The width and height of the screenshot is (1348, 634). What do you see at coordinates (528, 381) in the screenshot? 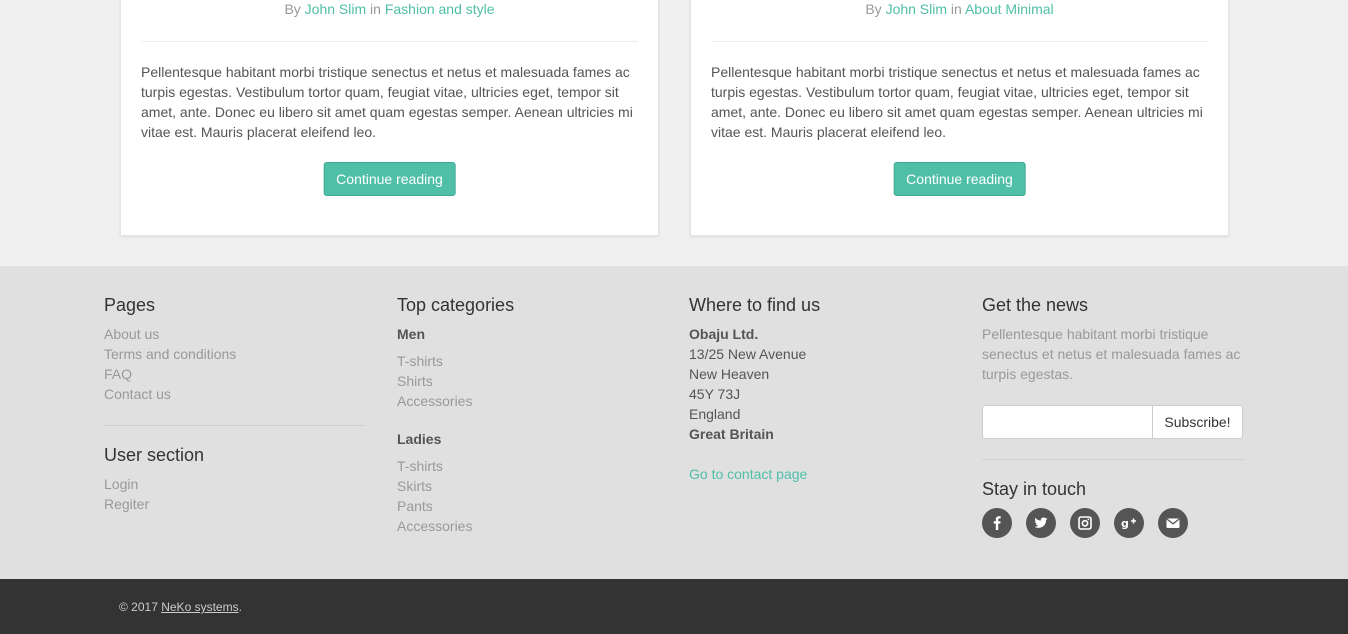
I see `men-list: T-shirts Shirts Accessories` at bounding box center [528, 381].